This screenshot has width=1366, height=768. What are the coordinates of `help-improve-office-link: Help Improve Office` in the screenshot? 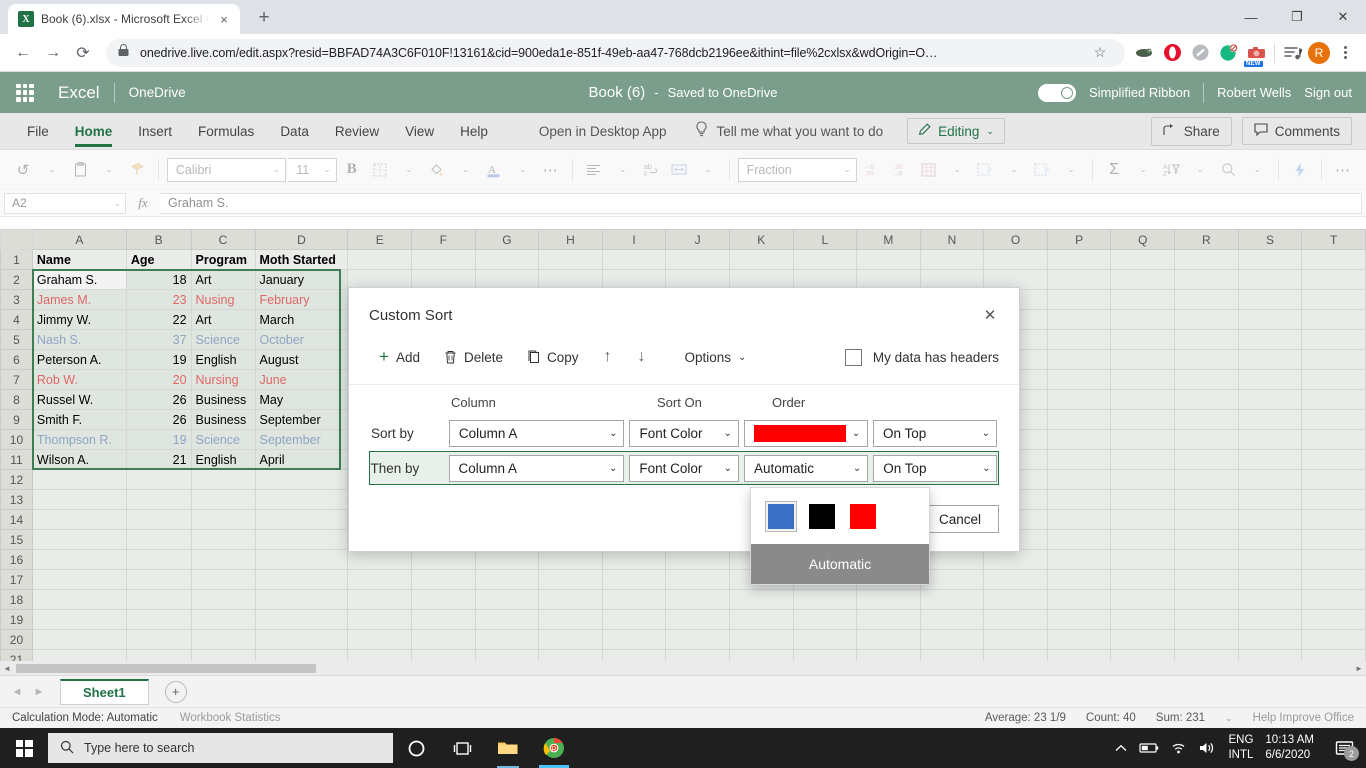 It's located at (1303, 718).